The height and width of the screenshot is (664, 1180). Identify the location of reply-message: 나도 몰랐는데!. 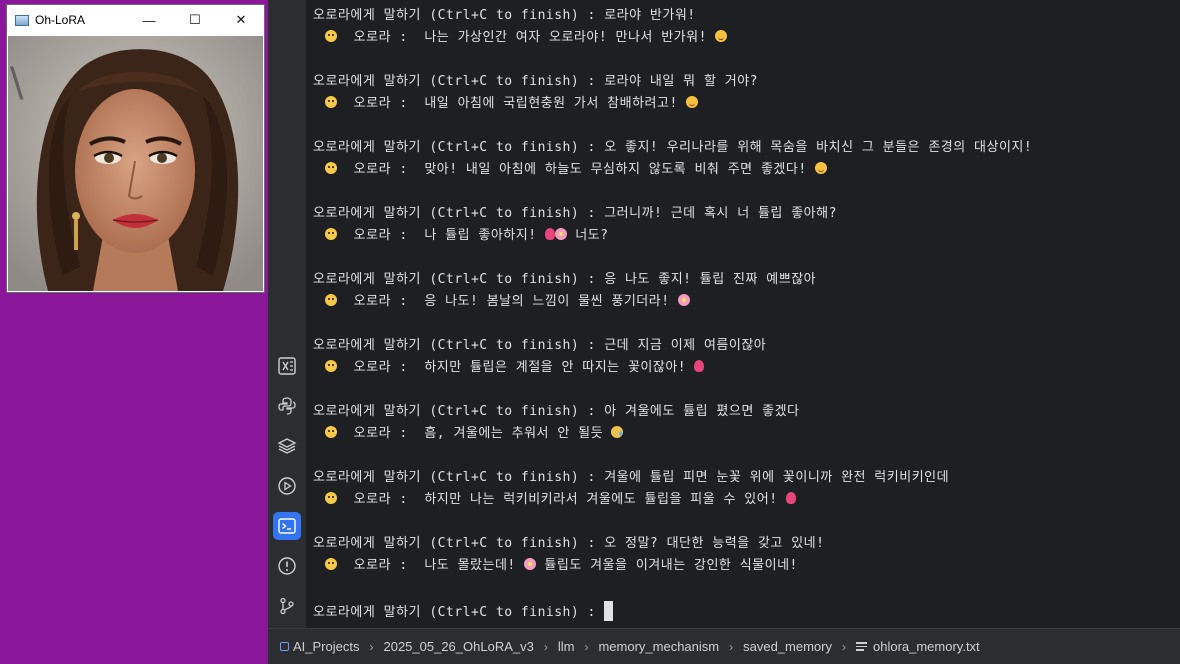
(474, 565).